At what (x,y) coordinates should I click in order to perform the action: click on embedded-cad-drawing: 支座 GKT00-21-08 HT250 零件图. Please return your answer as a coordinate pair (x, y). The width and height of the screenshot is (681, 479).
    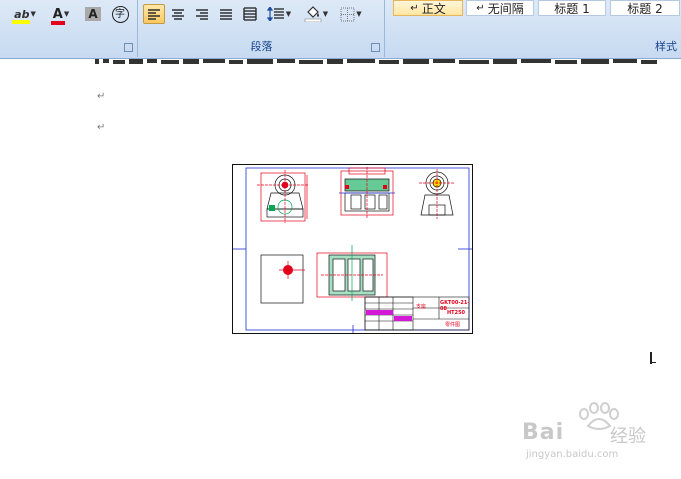
    Looking at the image, I should click on (352, 249).